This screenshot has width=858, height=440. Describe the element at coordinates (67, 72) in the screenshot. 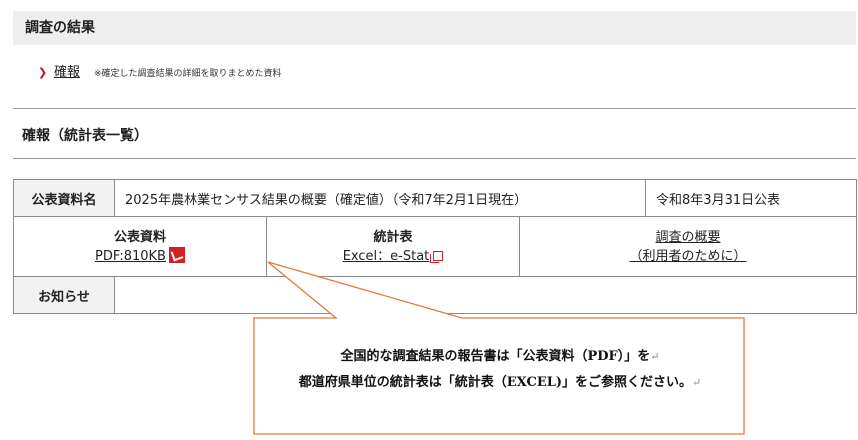

I see `report-link: 確報` at that location.